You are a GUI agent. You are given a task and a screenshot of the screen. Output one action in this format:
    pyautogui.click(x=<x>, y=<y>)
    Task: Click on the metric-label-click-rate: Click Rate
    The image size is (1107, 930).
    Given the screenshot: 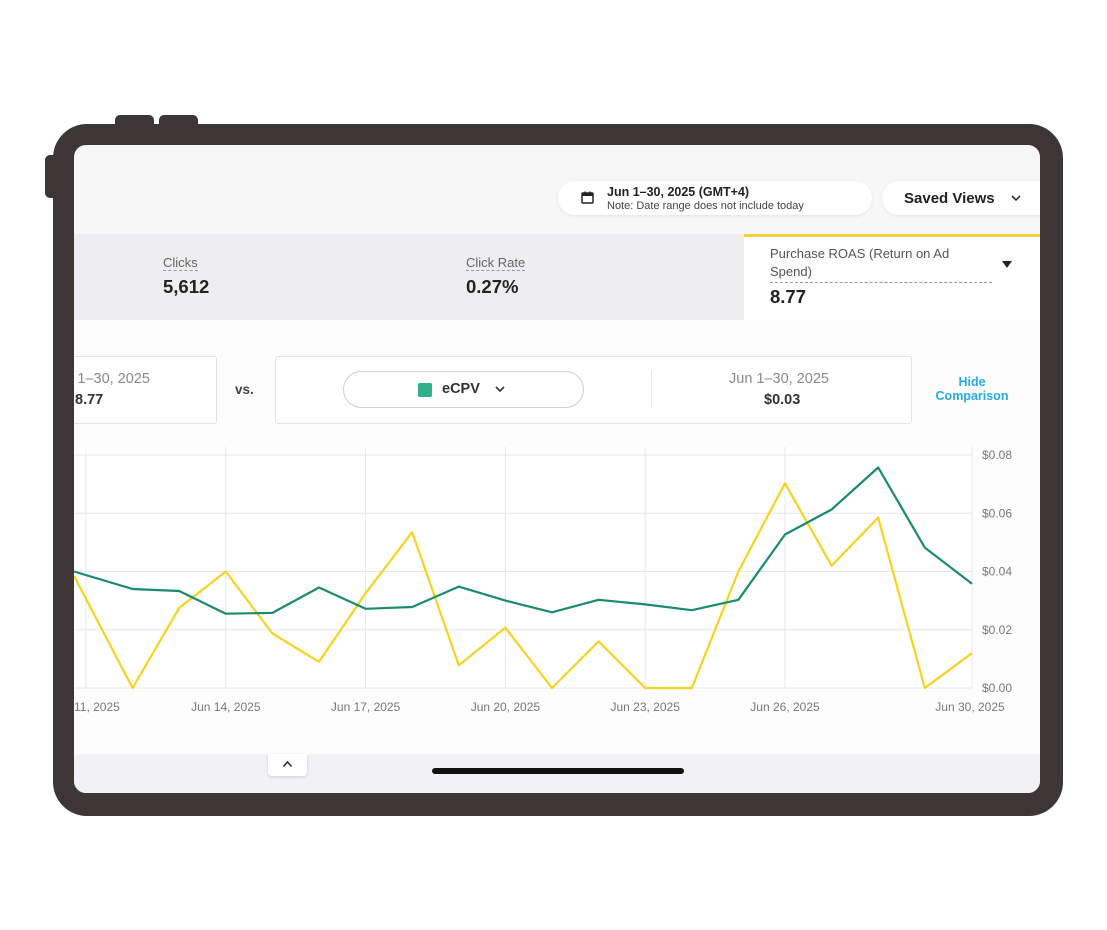 What is the action you would take?
    pyautogui.click(x=496, y=263)
    